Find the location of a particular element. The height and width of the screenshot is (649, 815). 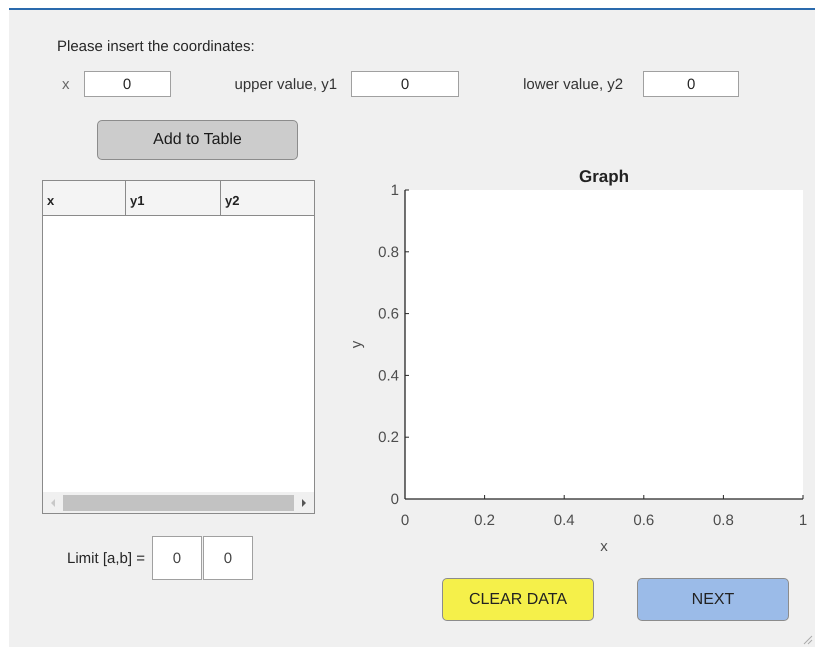

left-arrow-icon is located at coordinates (53, 503).